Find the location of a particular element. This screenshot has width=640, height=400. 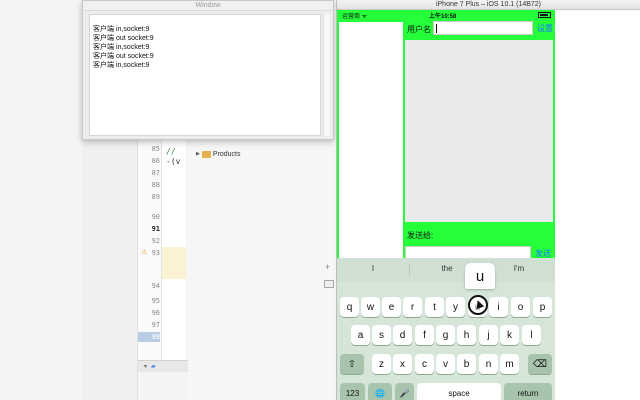

username-input is located at coordinates (483, 28).